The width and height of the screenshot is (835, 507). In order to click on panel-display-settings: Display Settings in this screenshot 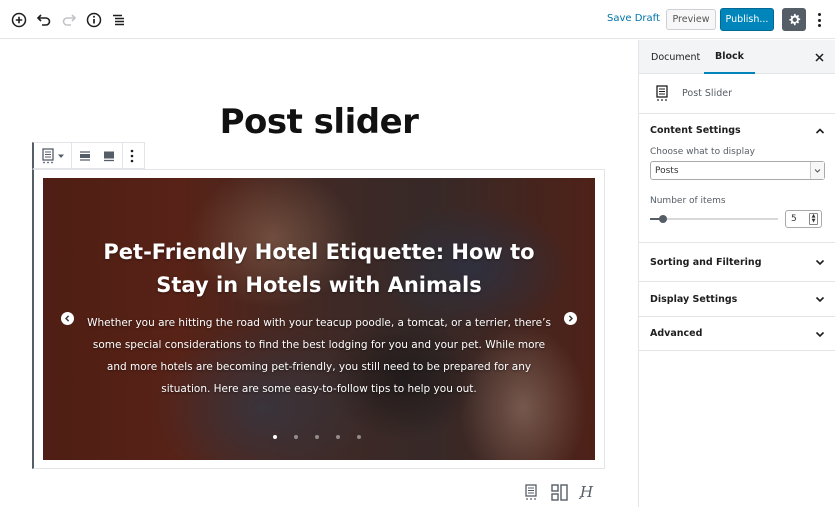, I will do `click(737, 299)`.